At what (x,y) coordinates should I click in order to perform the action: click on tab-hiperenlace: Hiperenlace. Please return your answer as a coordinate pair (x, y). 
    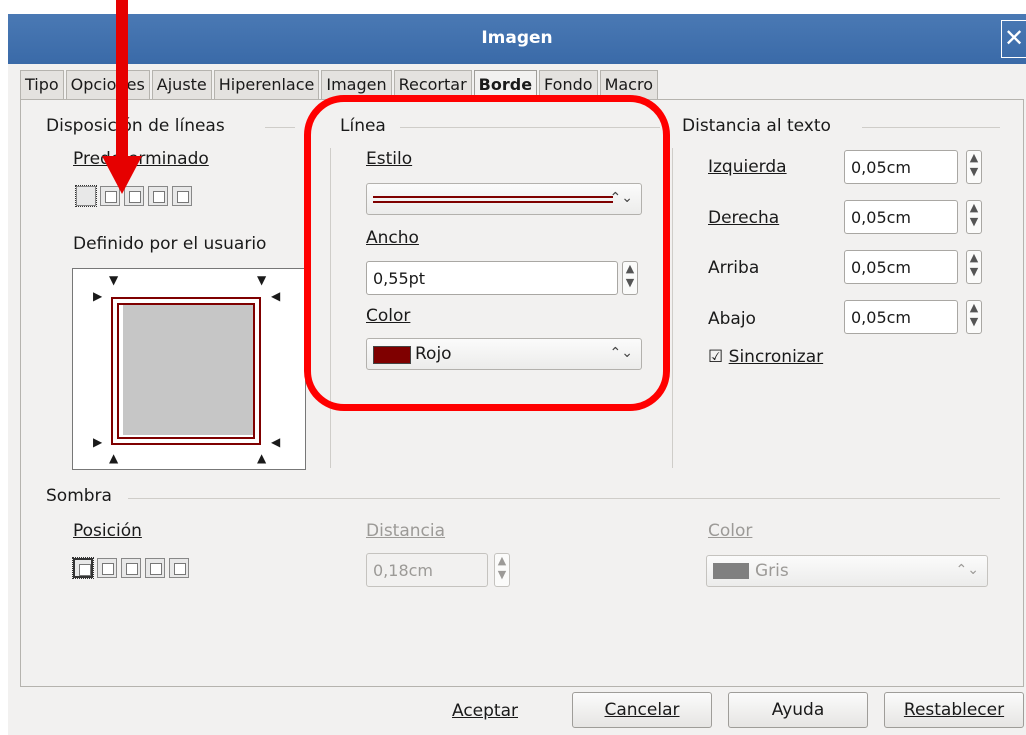
    Looking at the image, I should click on (266, 84).